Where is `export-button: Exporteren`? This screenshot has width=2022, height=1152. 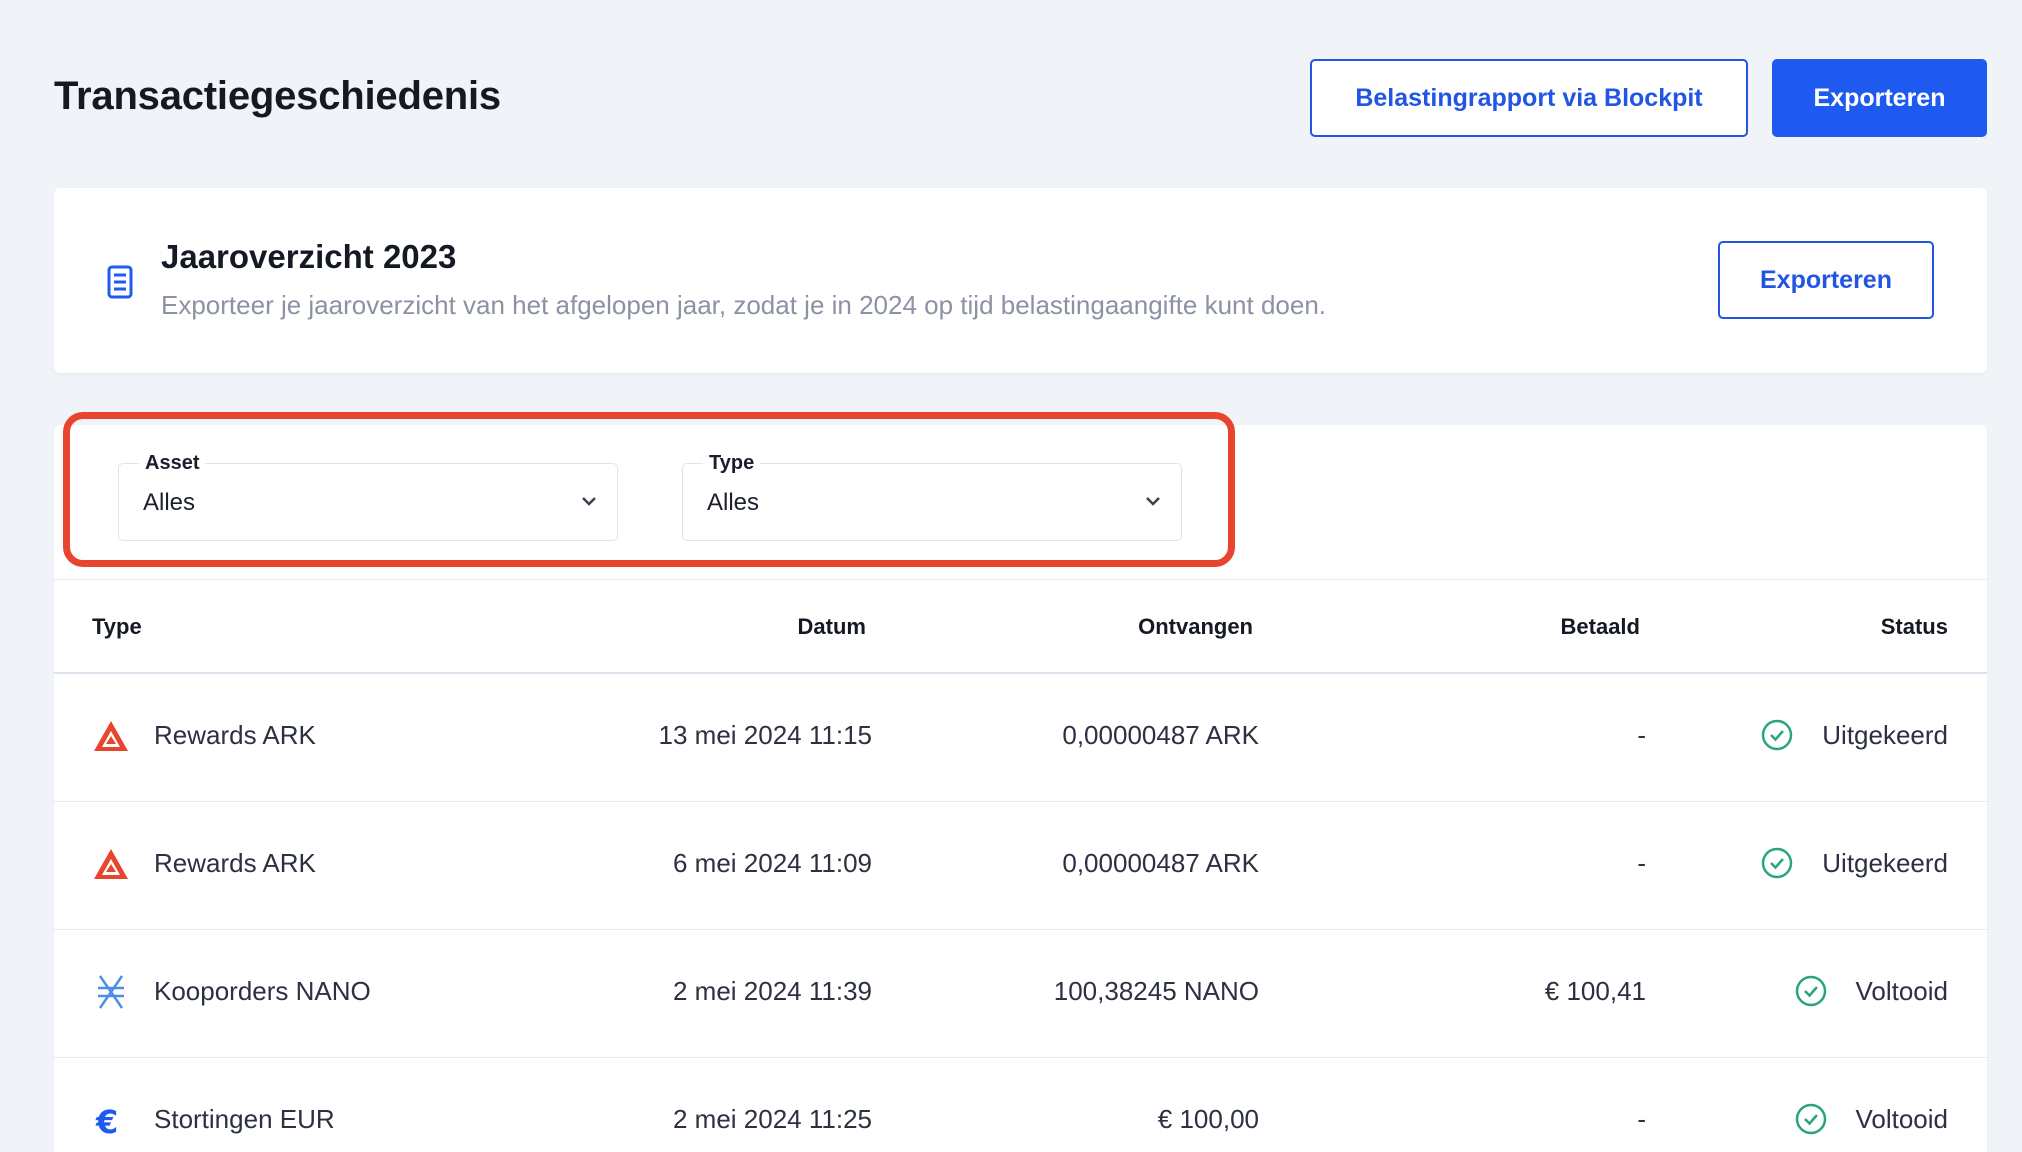 export-button: Exporteren is located at coordinates (1879, 98).